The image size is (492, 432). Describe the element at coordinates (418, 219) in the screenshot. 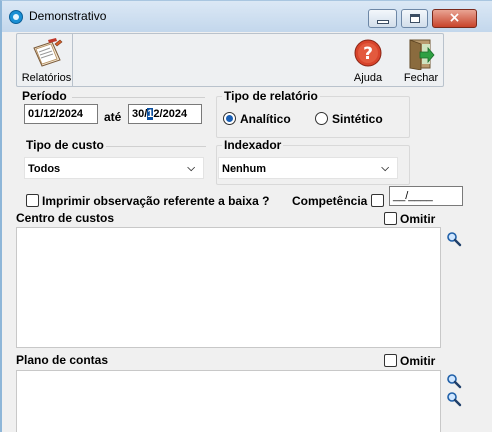

I see `centro-custos-omitir-label: Omitir` at that location.